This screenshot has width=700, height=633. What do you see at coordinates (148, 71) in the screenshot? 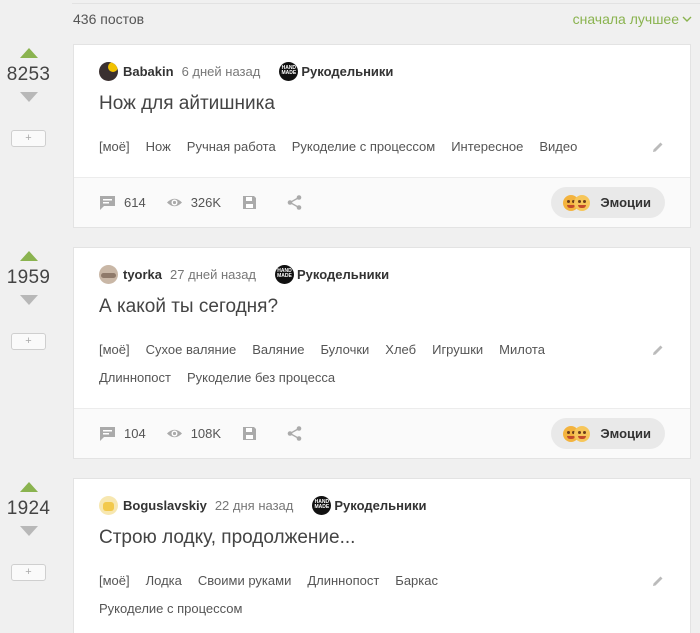
I see `author-link: Babakin` at bounding box center [148, 71].